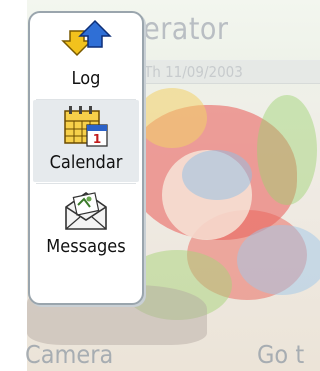 The height and width of the screenshot is (371, 320). Describe the element at coordinates (160, 355) in the screenshot. I see `softkey-bar: Camera Go t` at that location.